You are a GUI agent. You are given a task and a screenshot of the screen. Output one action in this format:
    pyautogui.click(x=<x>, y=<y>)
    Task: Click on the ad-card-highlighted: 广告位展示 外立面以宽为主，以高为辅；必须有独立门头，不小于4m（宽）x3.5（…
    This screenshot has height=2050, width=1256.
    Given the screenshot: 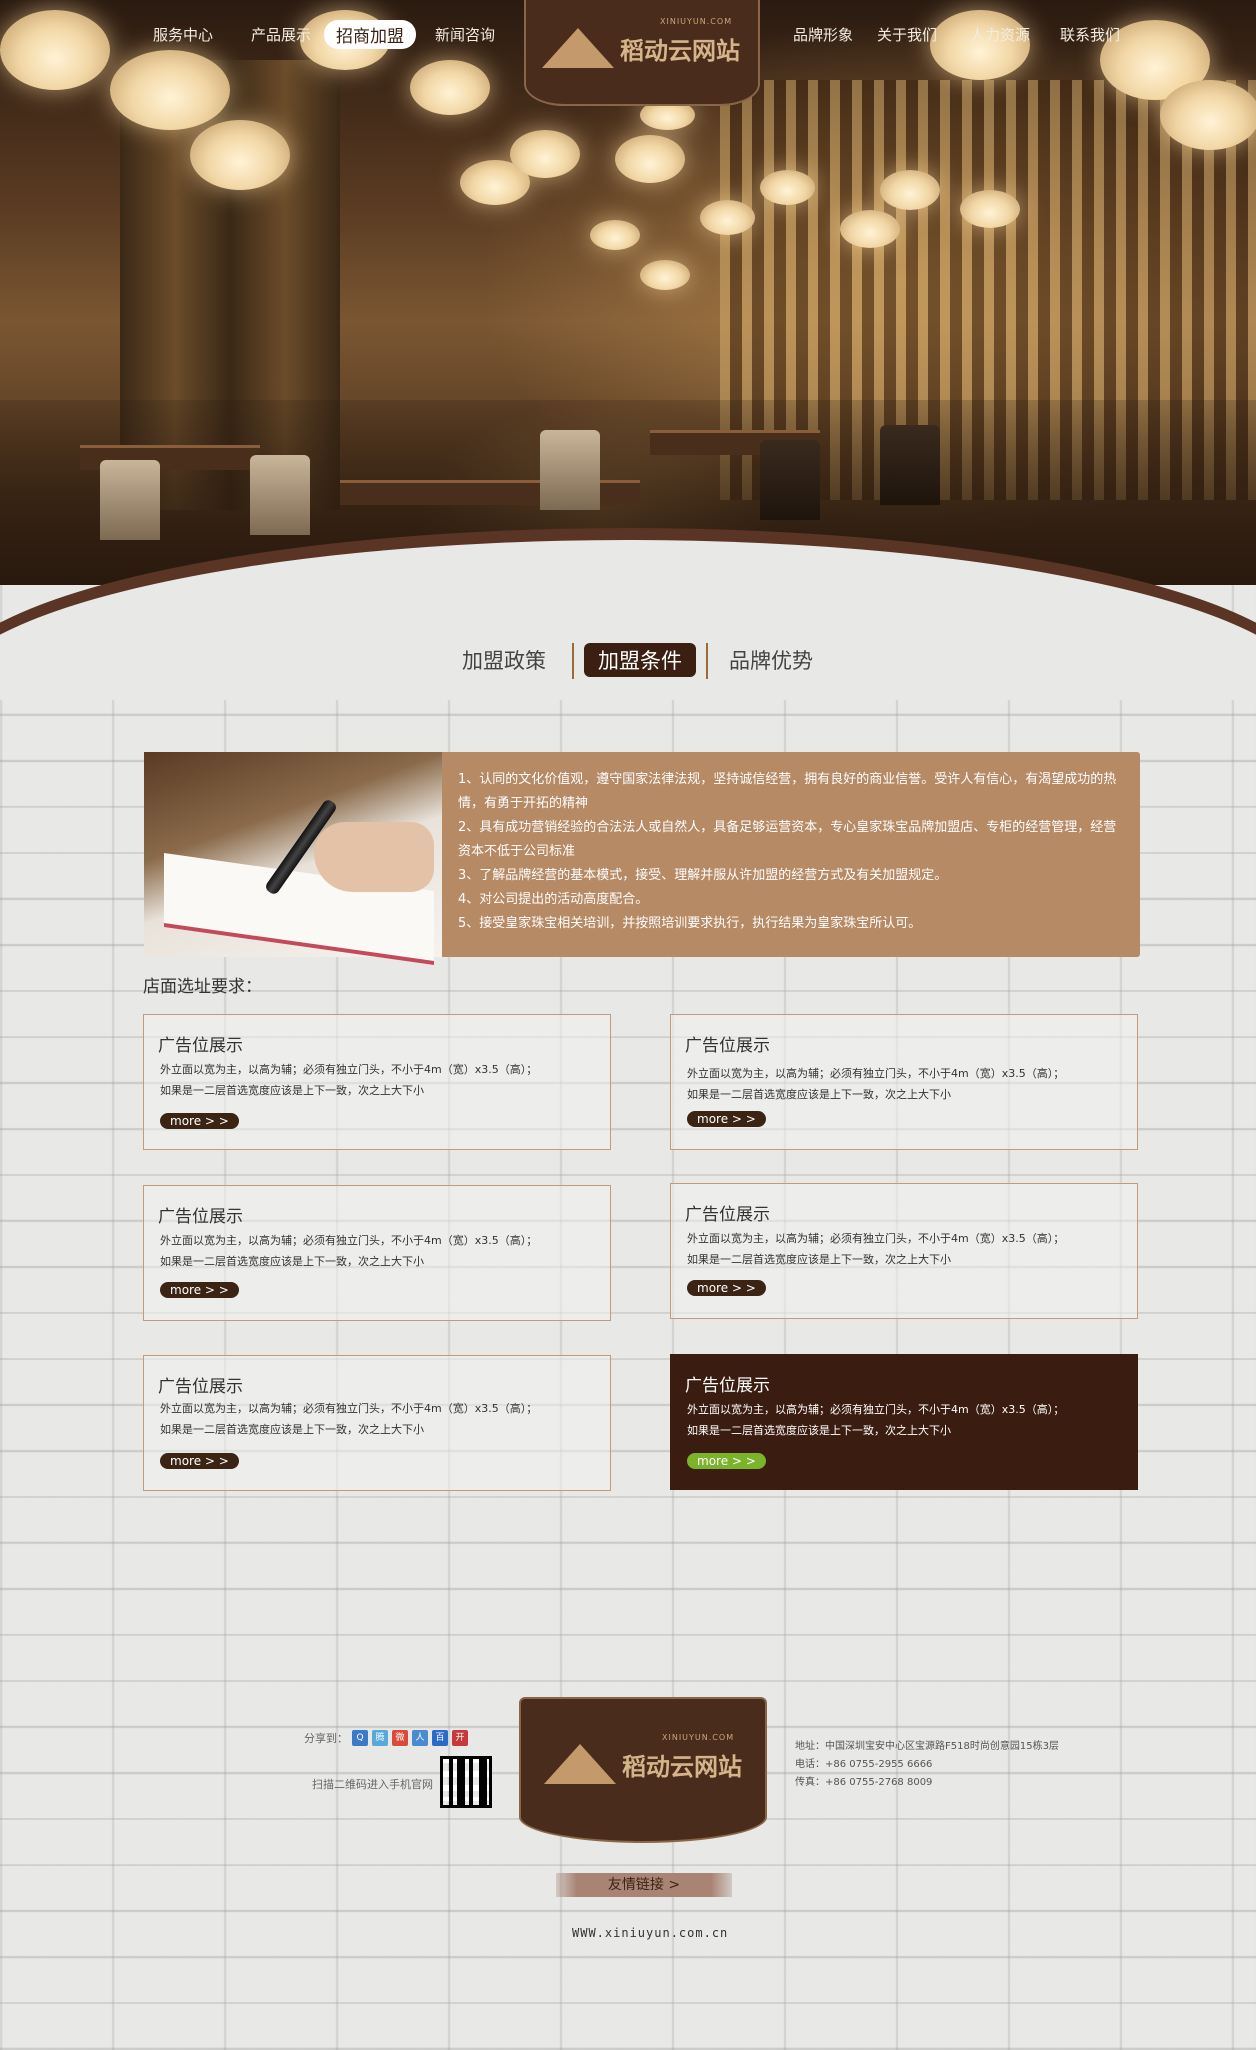 What is the action you would take?
    pyautogui.click(x=904, y=1422)
    